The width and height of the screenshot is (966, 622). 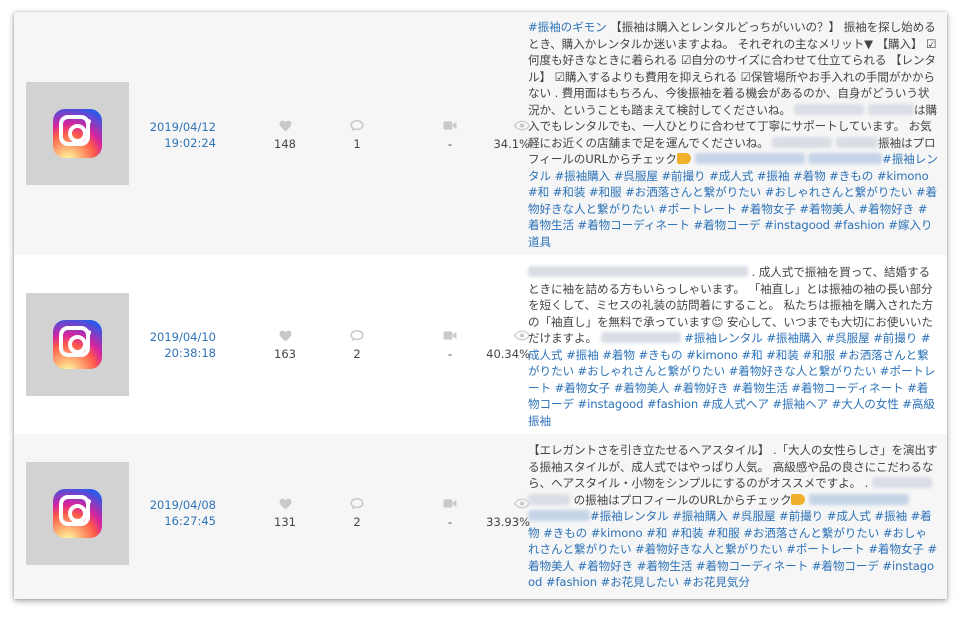 What do you see at coordinates (175, 135) in the screenshot?
I see `post-datetime: 2019/04/12 19:02:24` at bounding box center [175, 135].